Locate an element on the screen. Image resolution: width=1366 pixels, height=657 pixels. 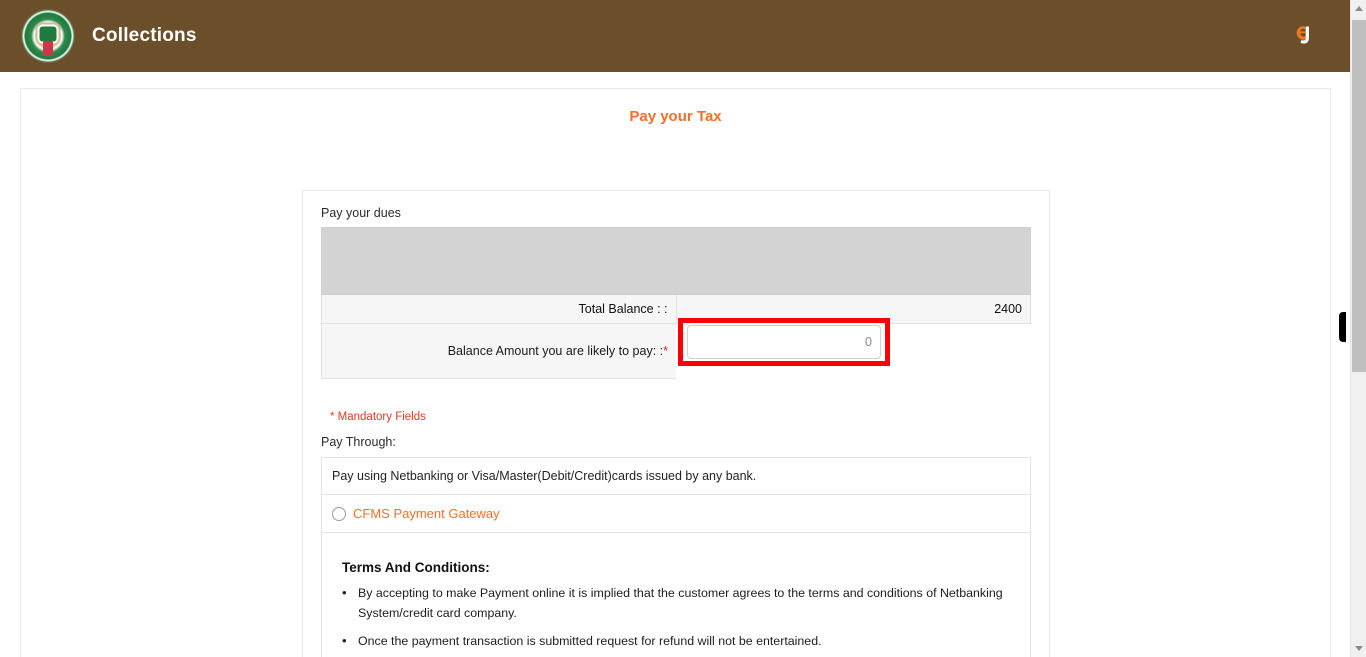
total-balance-row: Total Balance : : 2400 is located at coordinates (676, 309).